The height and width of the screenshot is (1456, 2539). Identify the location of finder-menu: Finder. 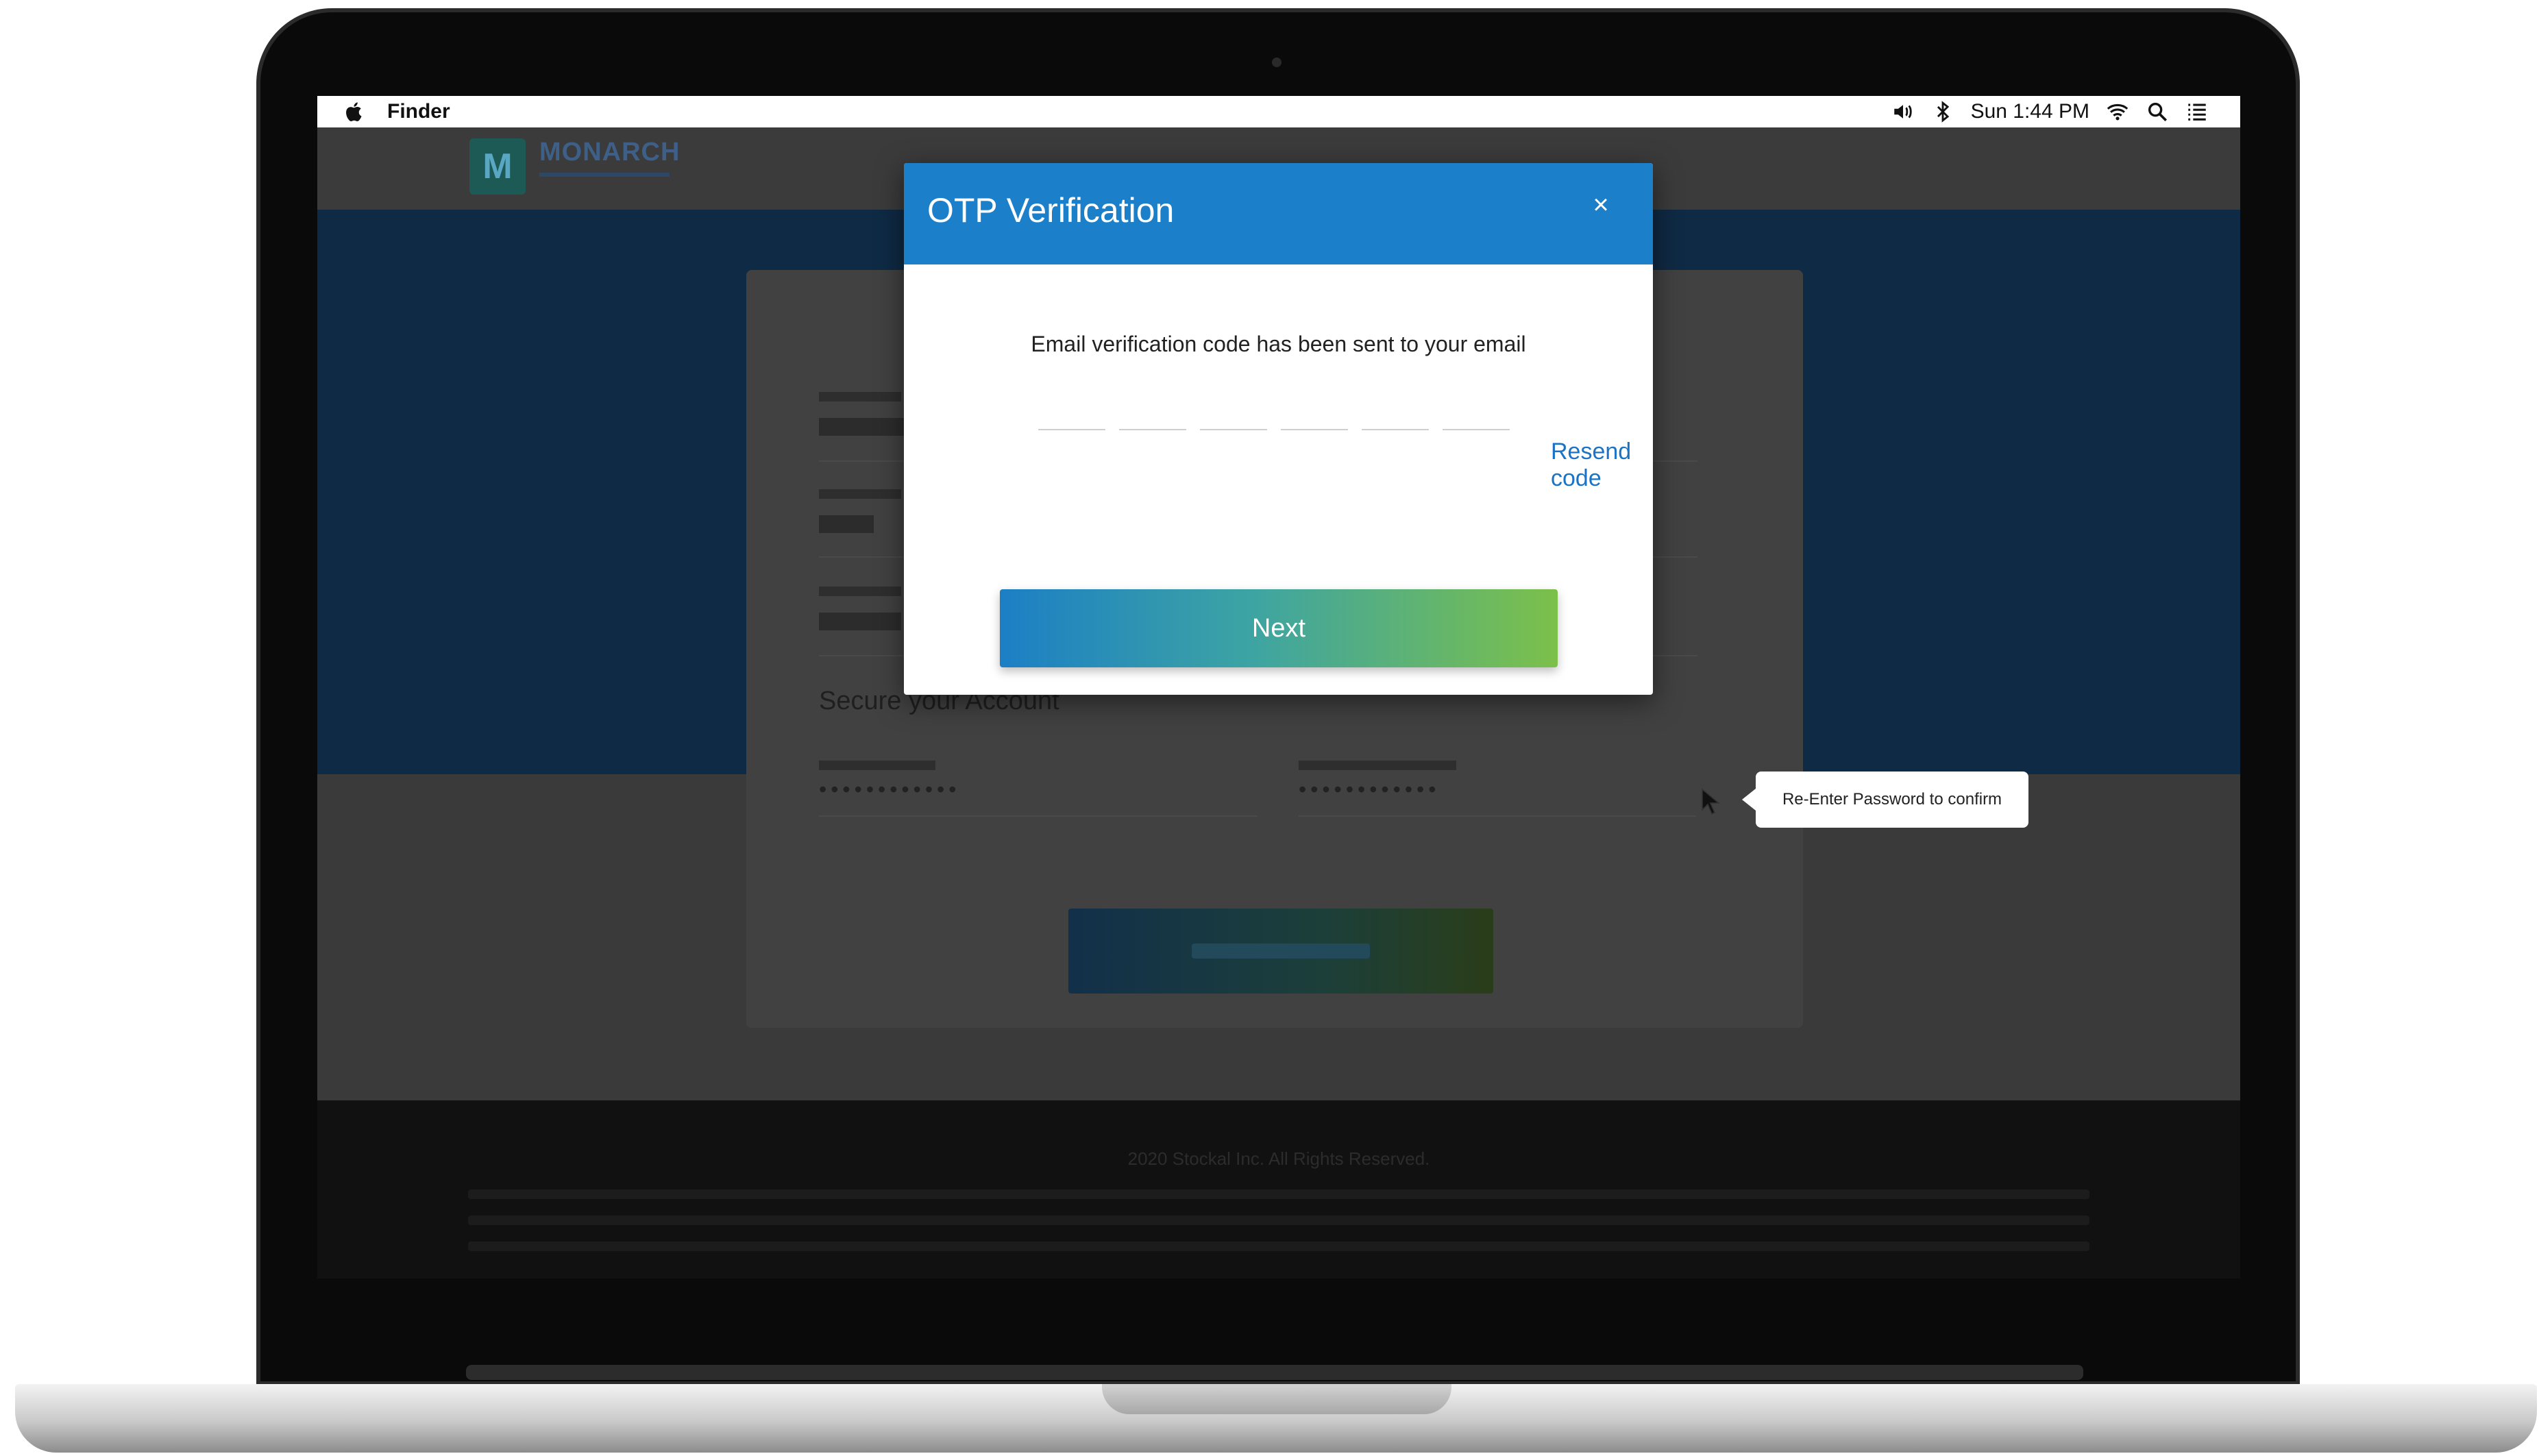
(418, 111).